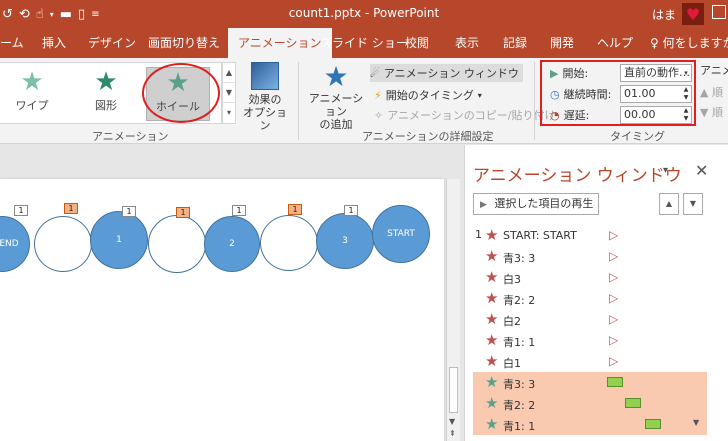 This screenshot has width=728, height=441. Describe the element at coordinates (364, 43) in the screenshot. I see `tab-slideshow: スライド ショー` at that location.